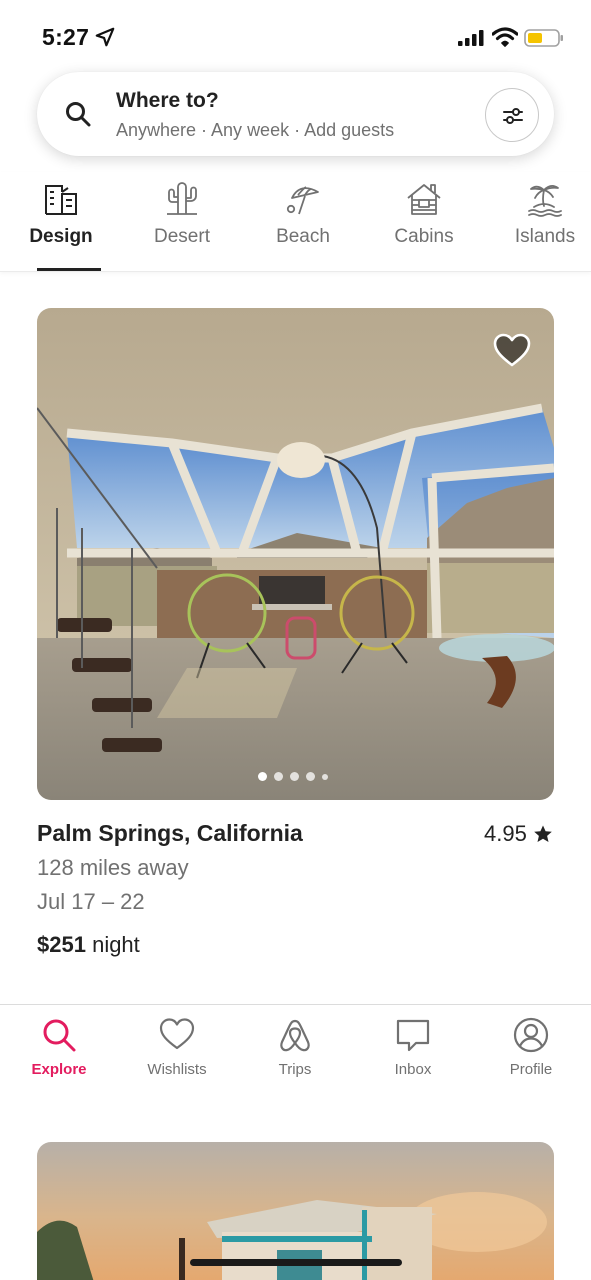 The width and height of the screenshot is (591, 1280). I want to click on price-amount: $251, so click(61, 944).